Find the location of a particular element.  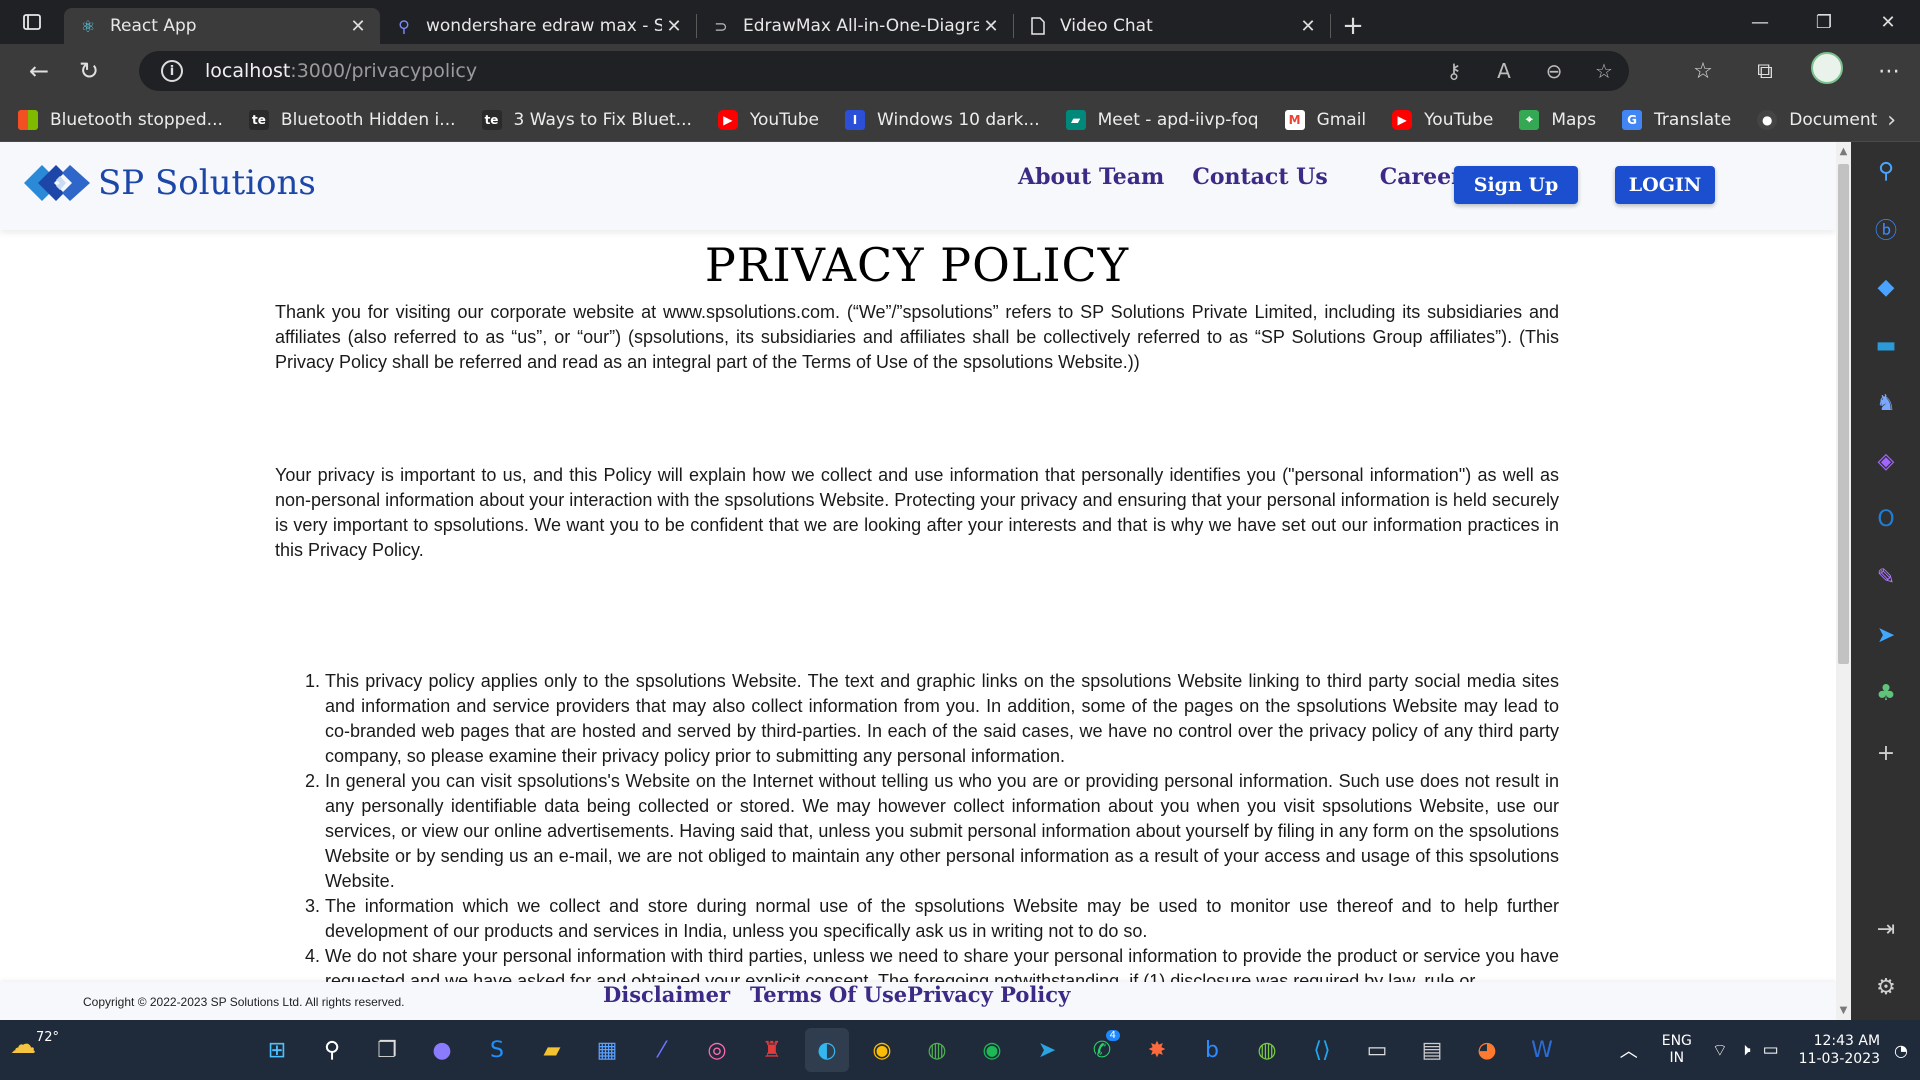

bookmark-item: ▰ Meet - apd-iivp-foq is located at coordinates (1162, 119).